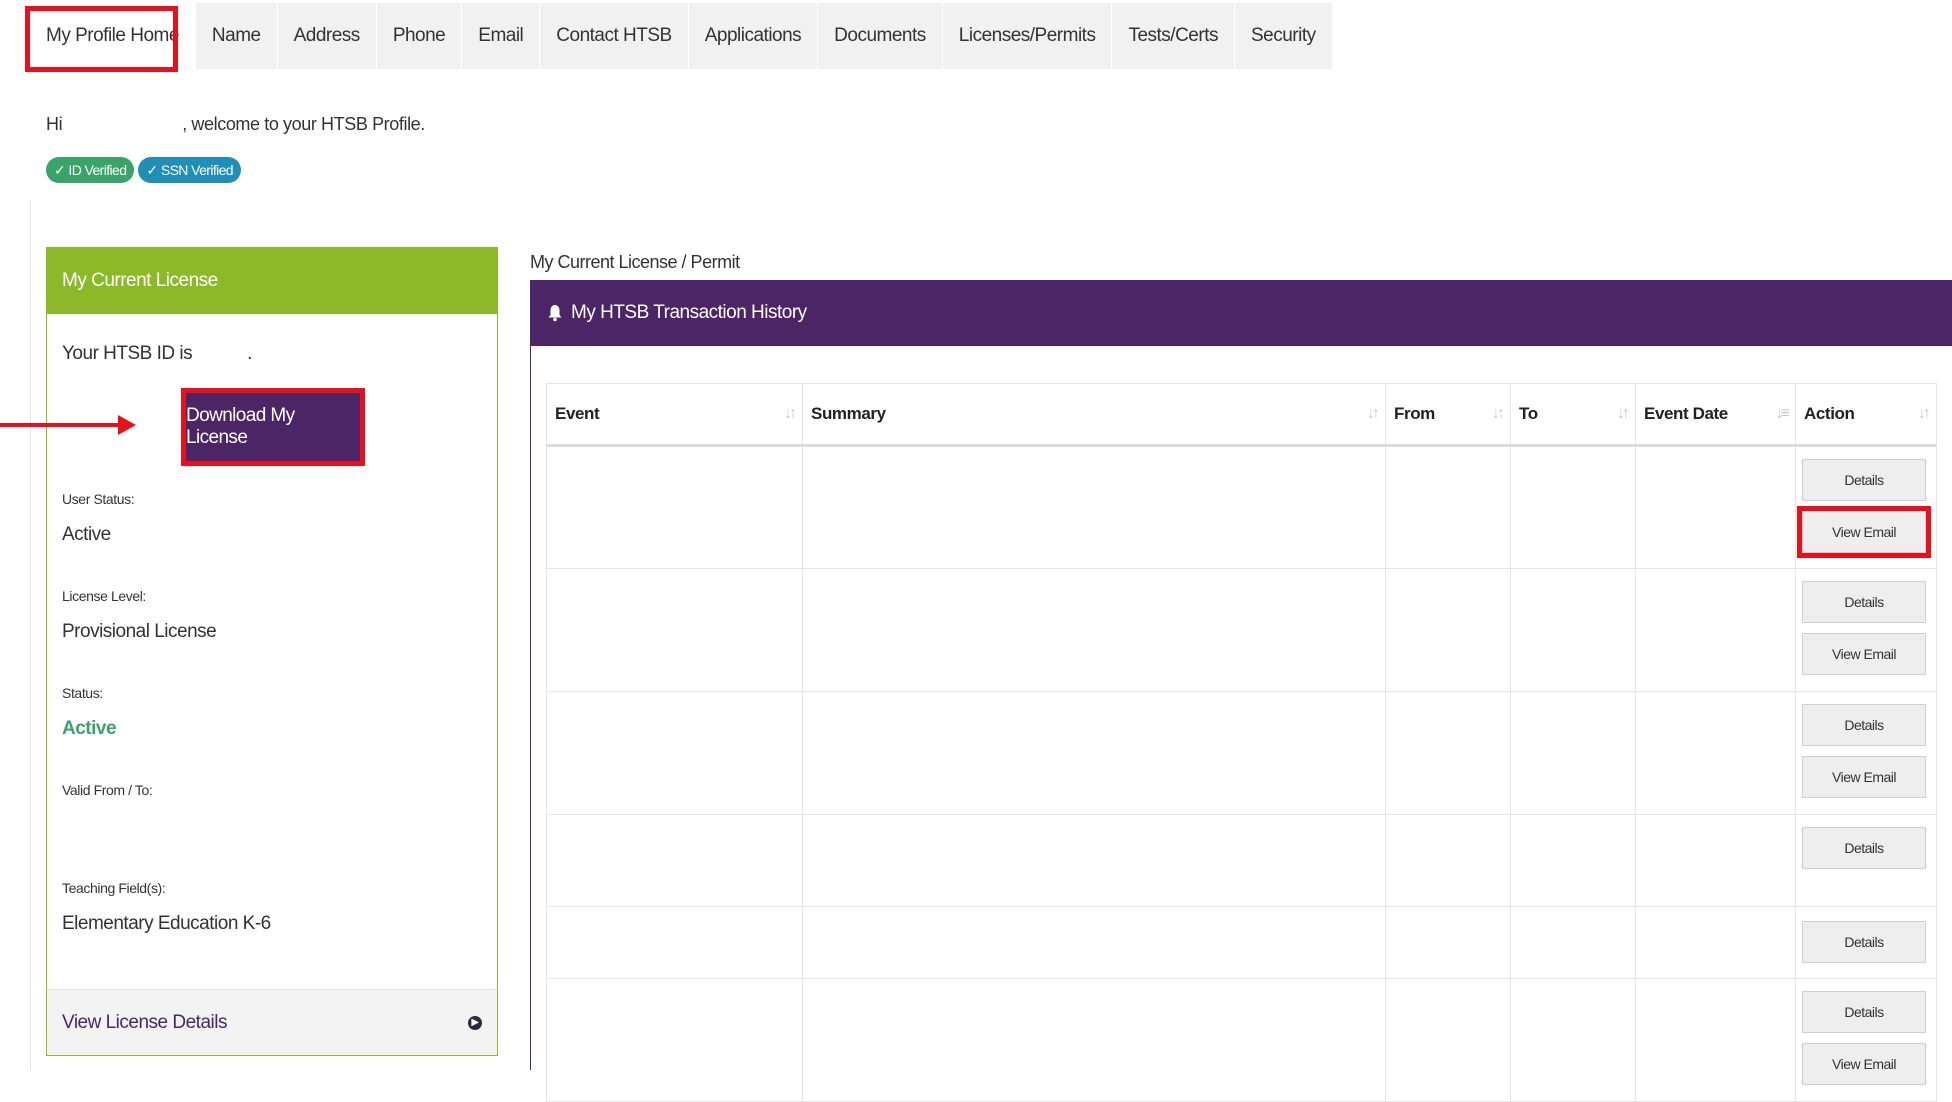  What do you see at coordinates (475, 1022) in the screenshot?
I see `chevron-right-circle-icon: ▶` at bounding box center [475, 1022].